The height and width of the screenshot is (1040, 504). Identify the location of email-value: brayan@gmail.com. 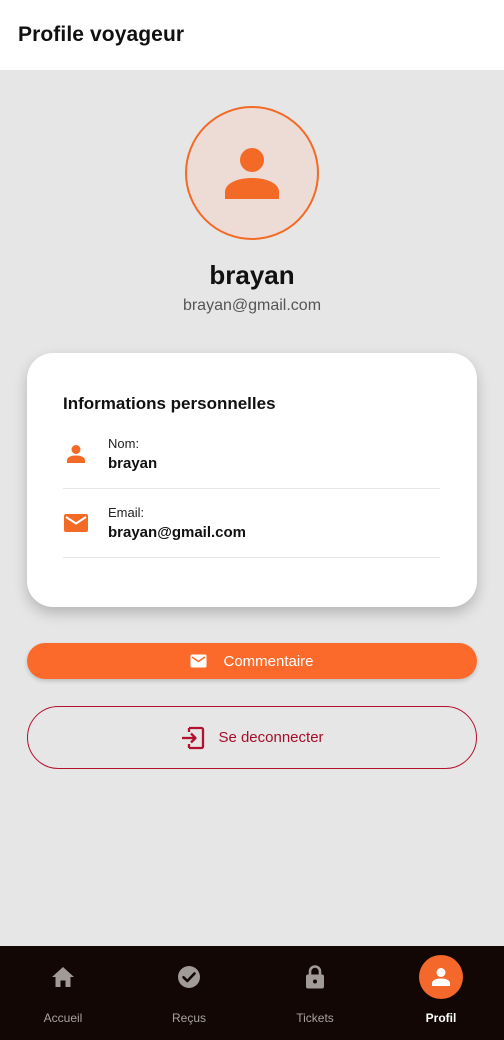
(177, 532).